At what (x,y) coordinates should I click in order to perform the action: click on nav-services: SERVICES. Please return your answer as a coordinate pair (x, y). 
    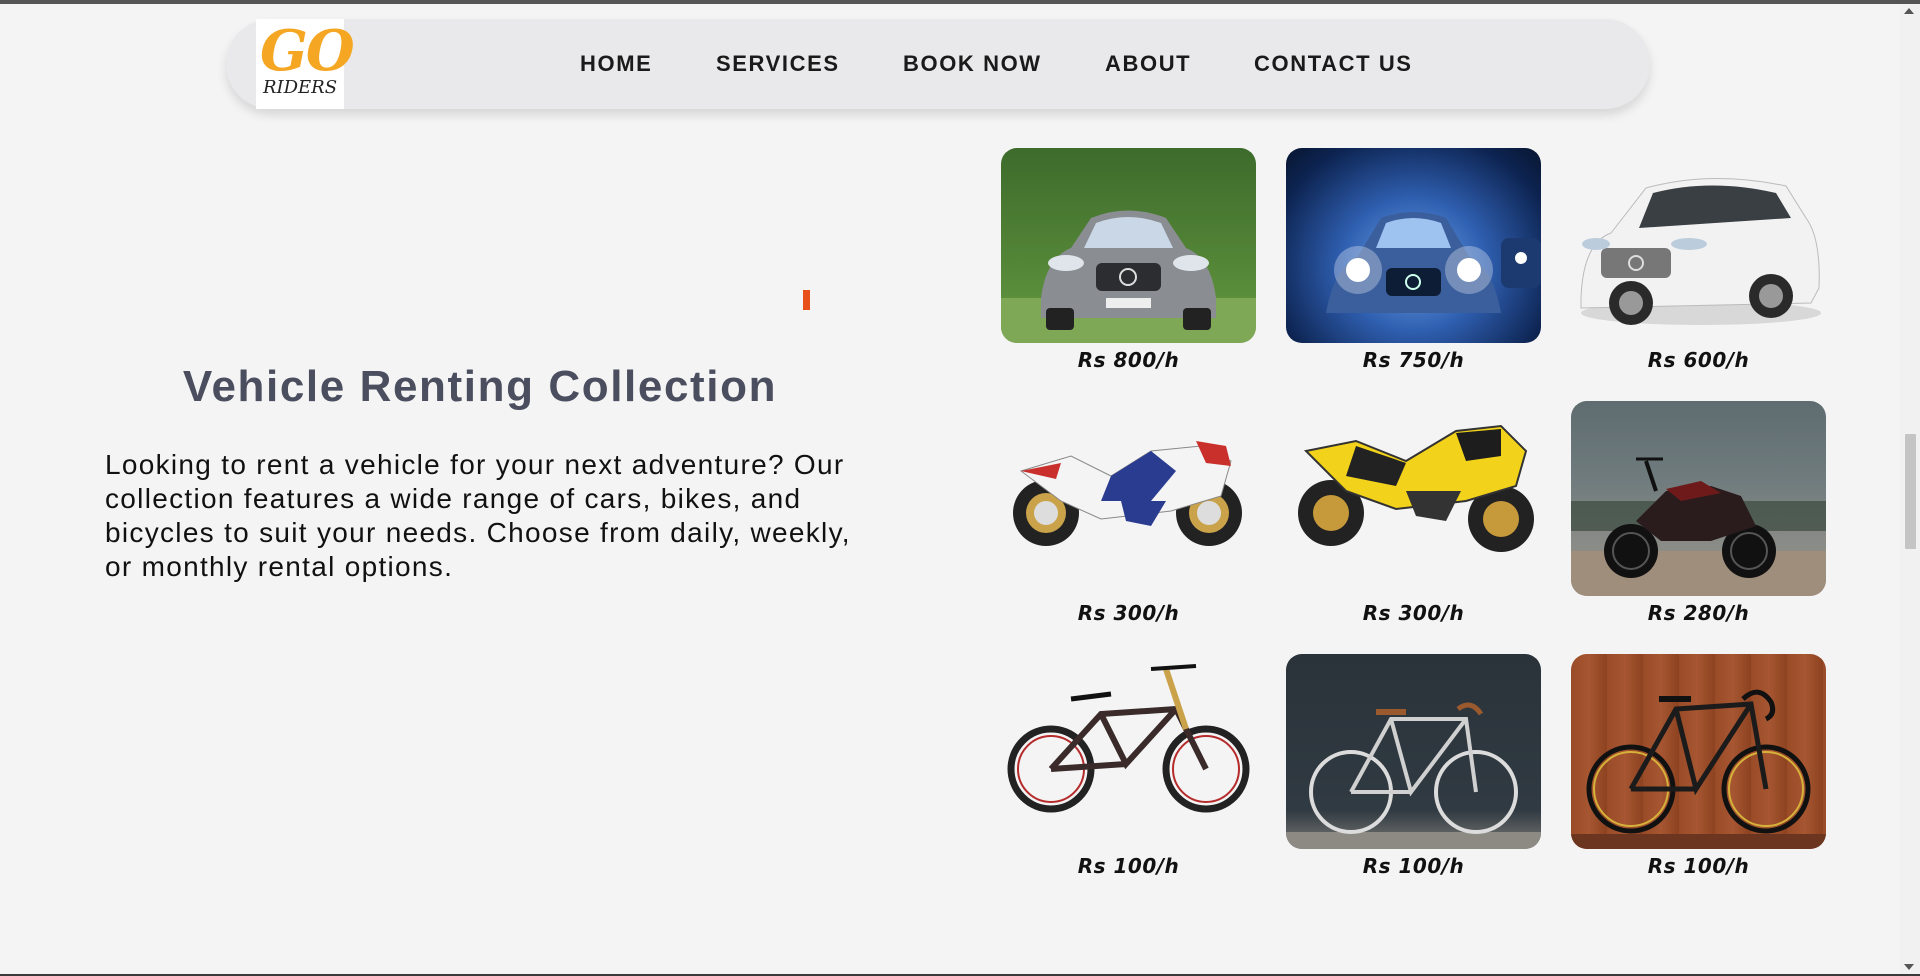
    Looking at the image, I should click on (778, 64).